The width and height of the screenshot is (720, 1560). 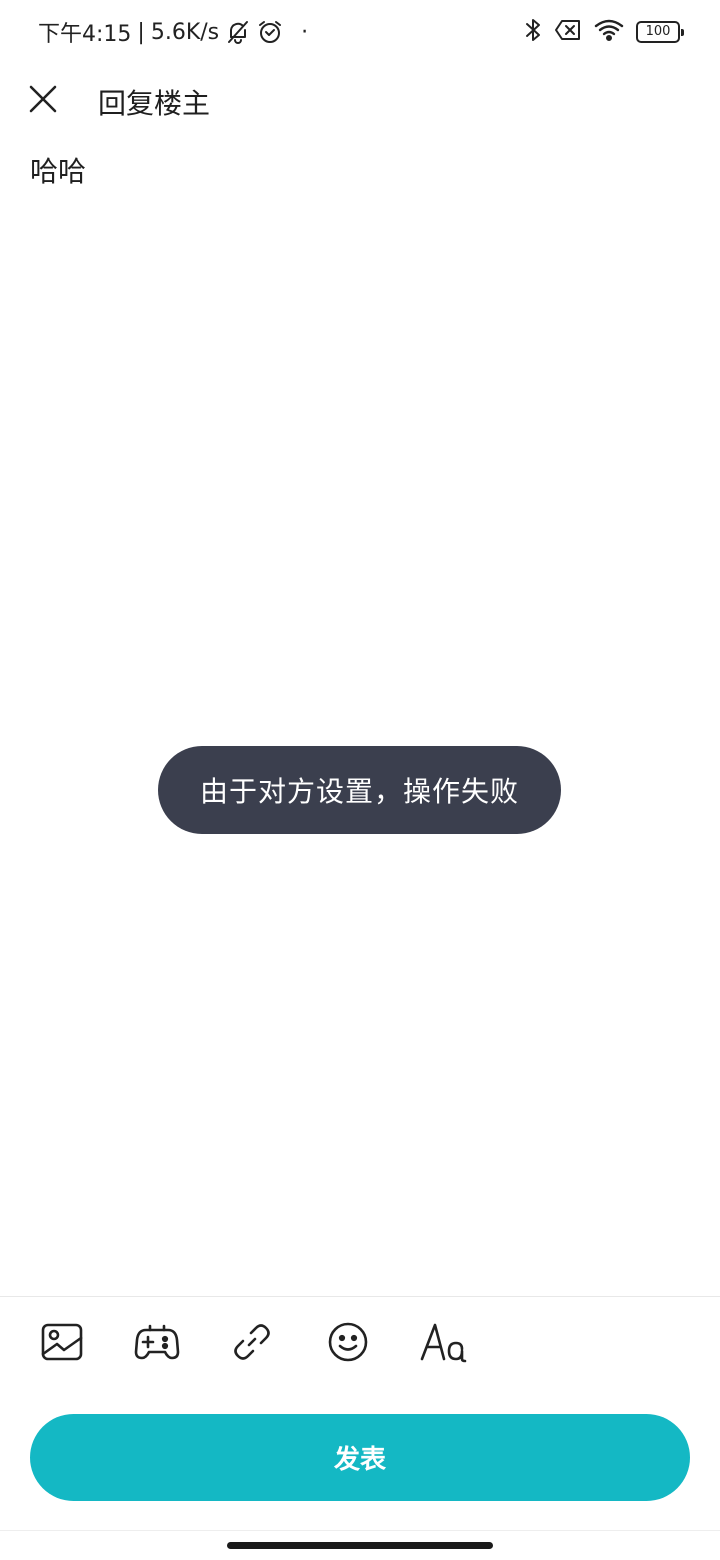 I want to click on insert-emoji-button, so click(x=348, y=1342).